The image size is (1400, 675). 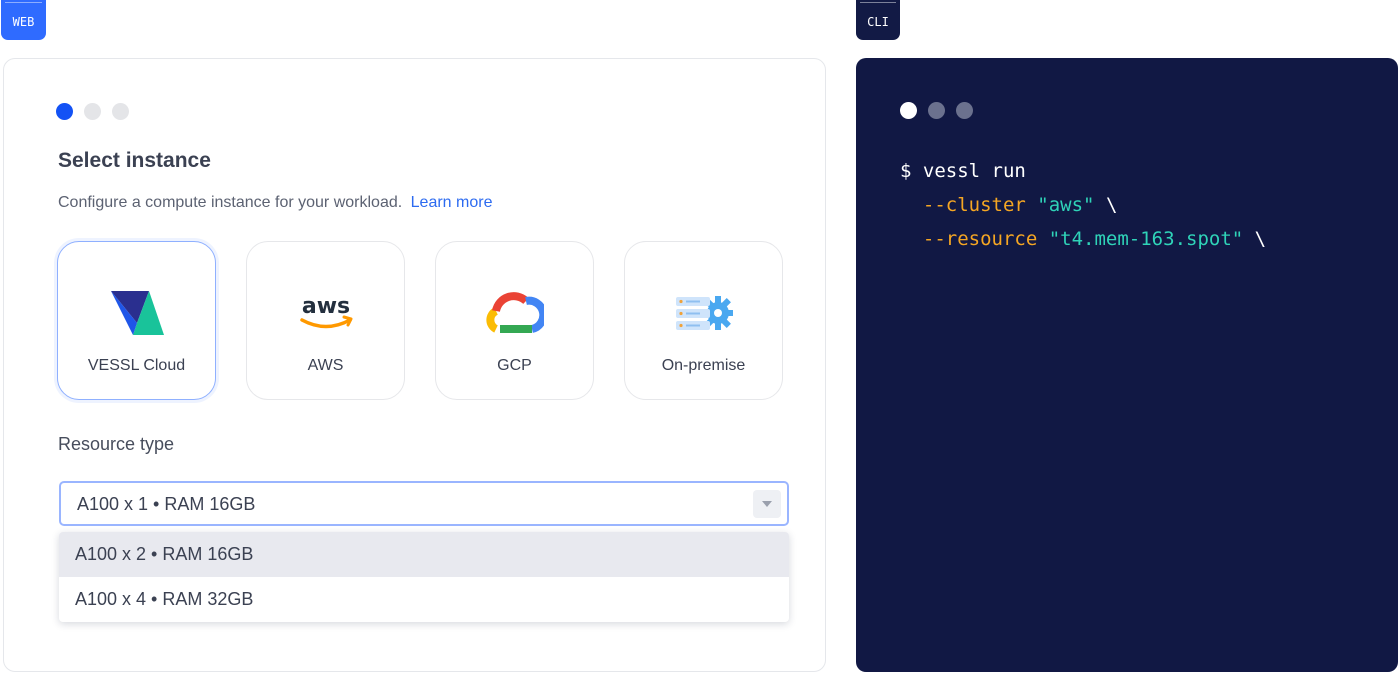 I want to click on cli-flag: --cluster, so click(x=974, y=205).